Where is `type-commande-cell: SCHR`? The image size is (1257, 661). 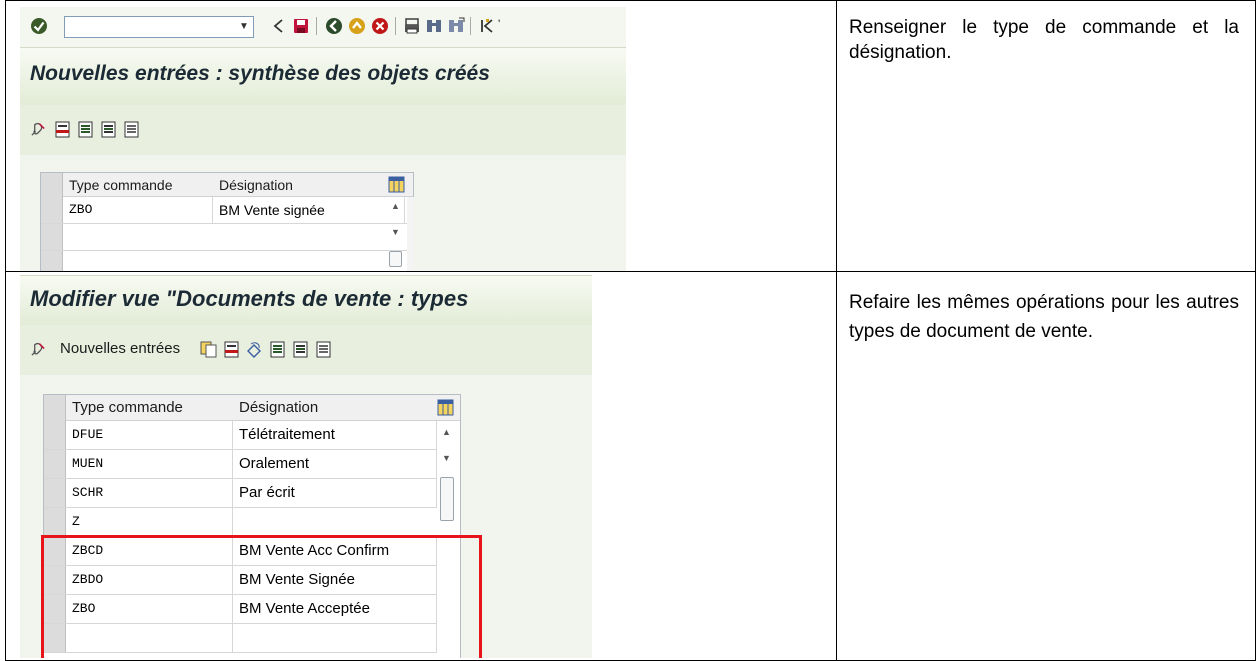 type-commande-cell: SCHR is located at coordinates (149, 493).